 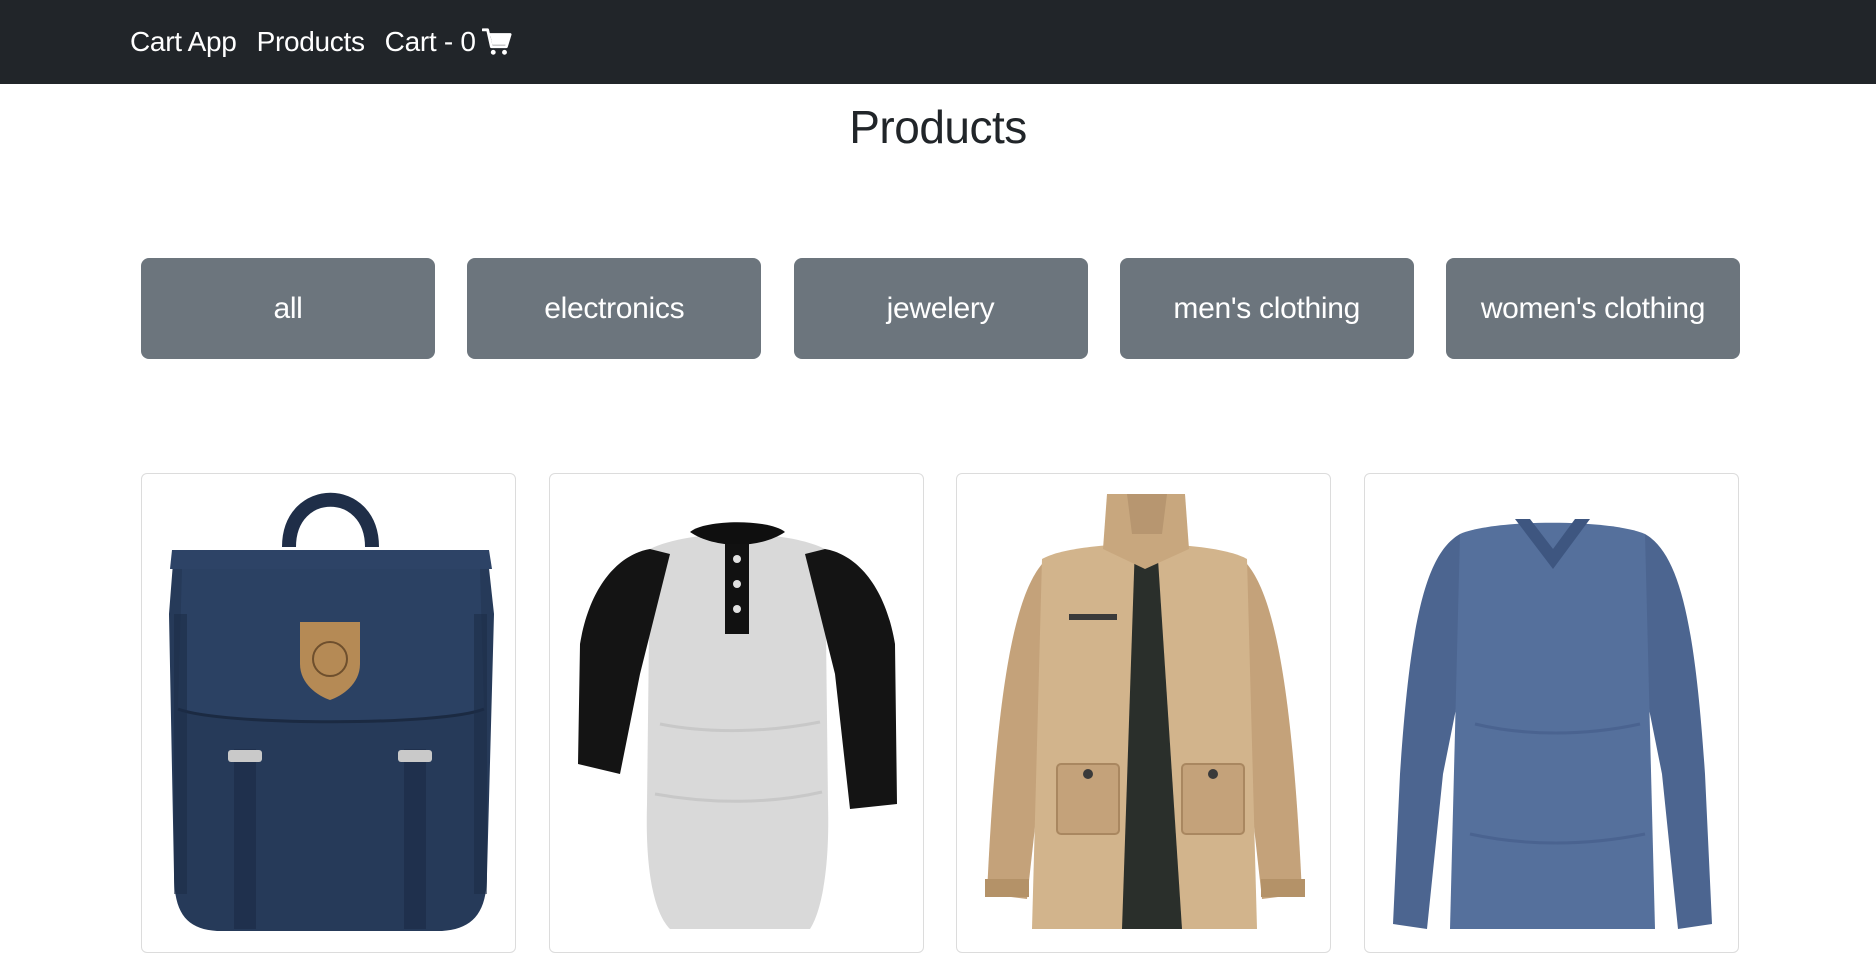 What do you see at coordinates (183, 42) in the screenshot?
I see `brand-link: Cart App` at bounding box center [183, 42].